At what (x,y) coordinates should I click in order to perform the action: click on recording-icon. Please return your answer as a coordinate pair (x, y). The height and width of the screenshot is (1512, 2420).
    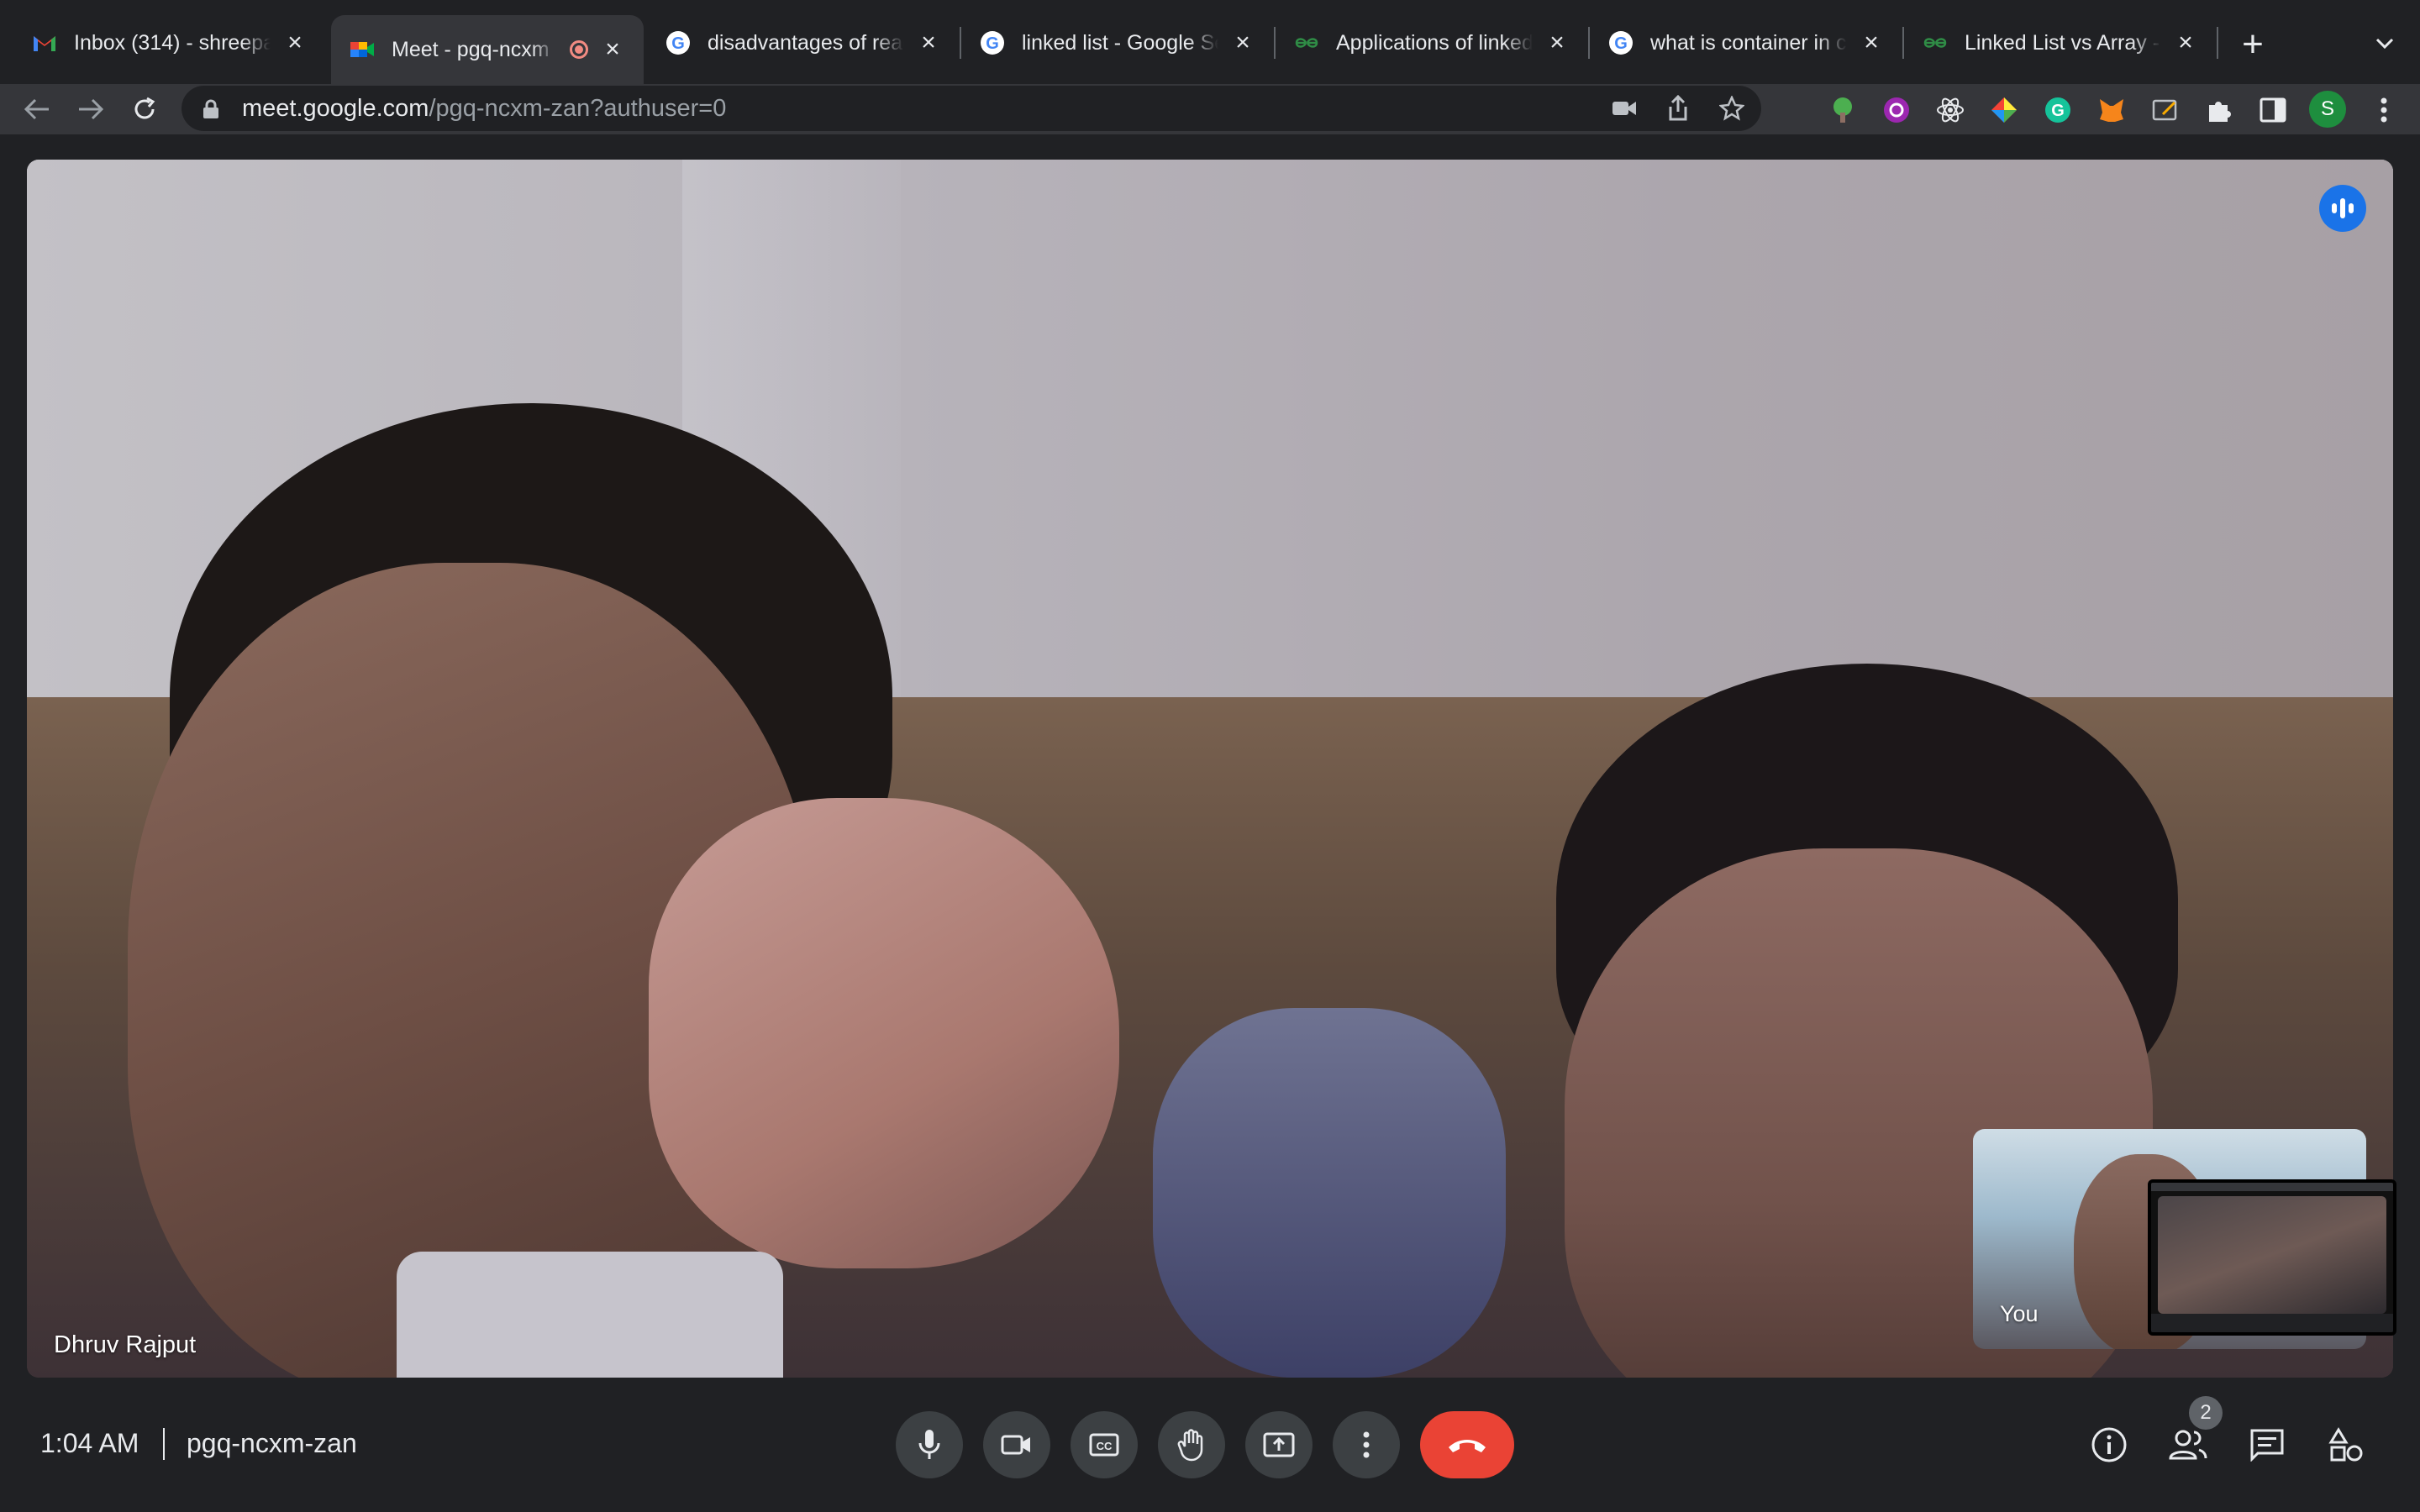
    Looking at the image, I should click on (579, 49).